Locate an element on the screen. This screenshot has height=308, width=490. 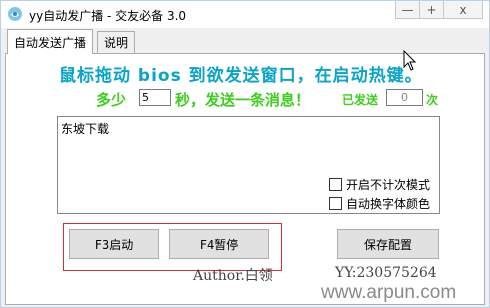
app-logo-icon is located at coordinates (15, 14).